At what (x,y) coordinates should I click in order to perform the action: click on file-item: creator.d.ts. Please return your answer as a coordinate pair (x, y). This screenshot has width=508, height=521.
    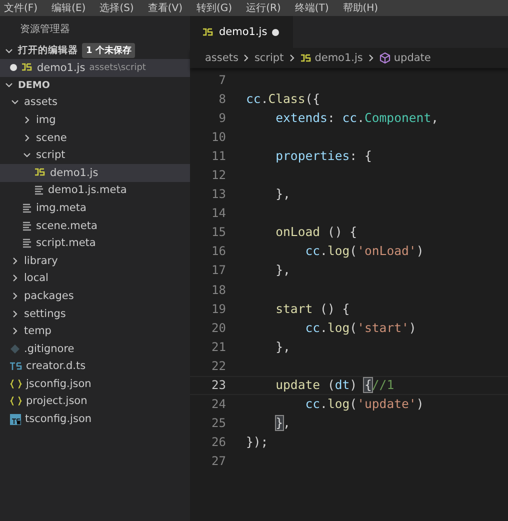
    Looking at the image, I should click on (95, 367).